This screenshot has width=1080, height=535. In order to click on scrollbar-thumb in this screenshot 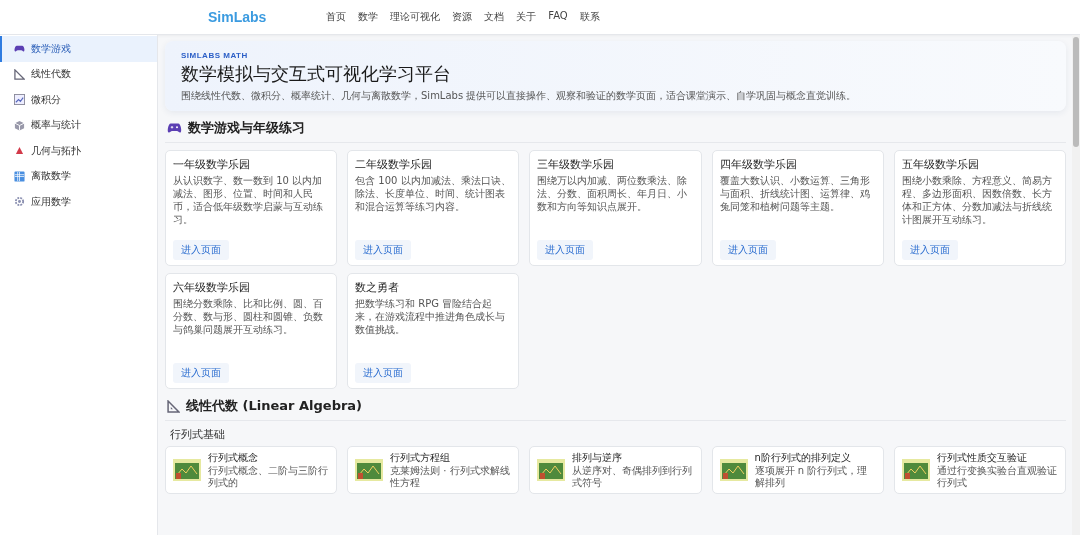, I will do `click(1076, 92)`.